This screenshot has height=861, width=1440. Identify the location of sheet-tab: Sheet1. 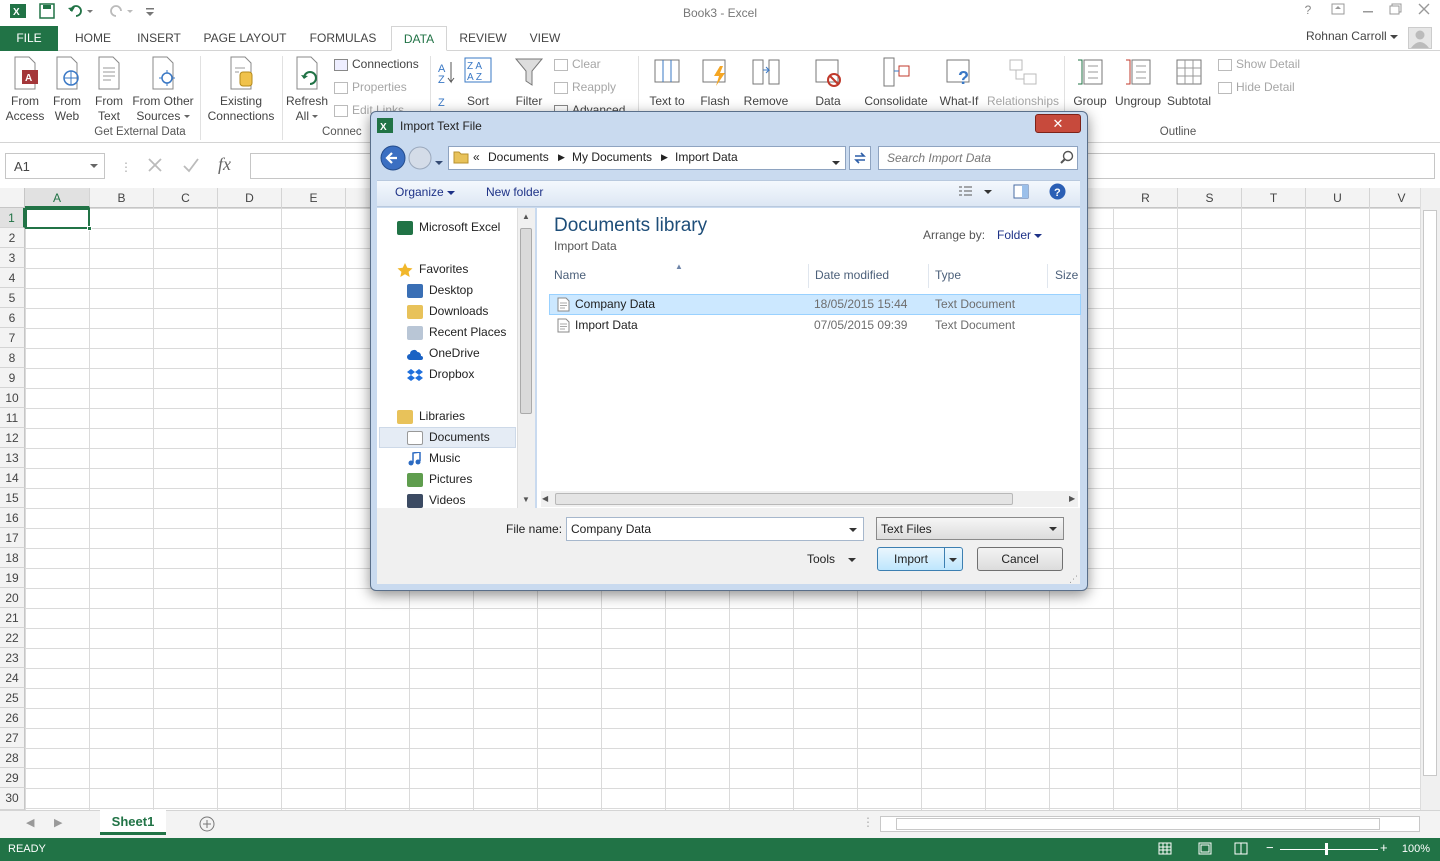
(133, 822).